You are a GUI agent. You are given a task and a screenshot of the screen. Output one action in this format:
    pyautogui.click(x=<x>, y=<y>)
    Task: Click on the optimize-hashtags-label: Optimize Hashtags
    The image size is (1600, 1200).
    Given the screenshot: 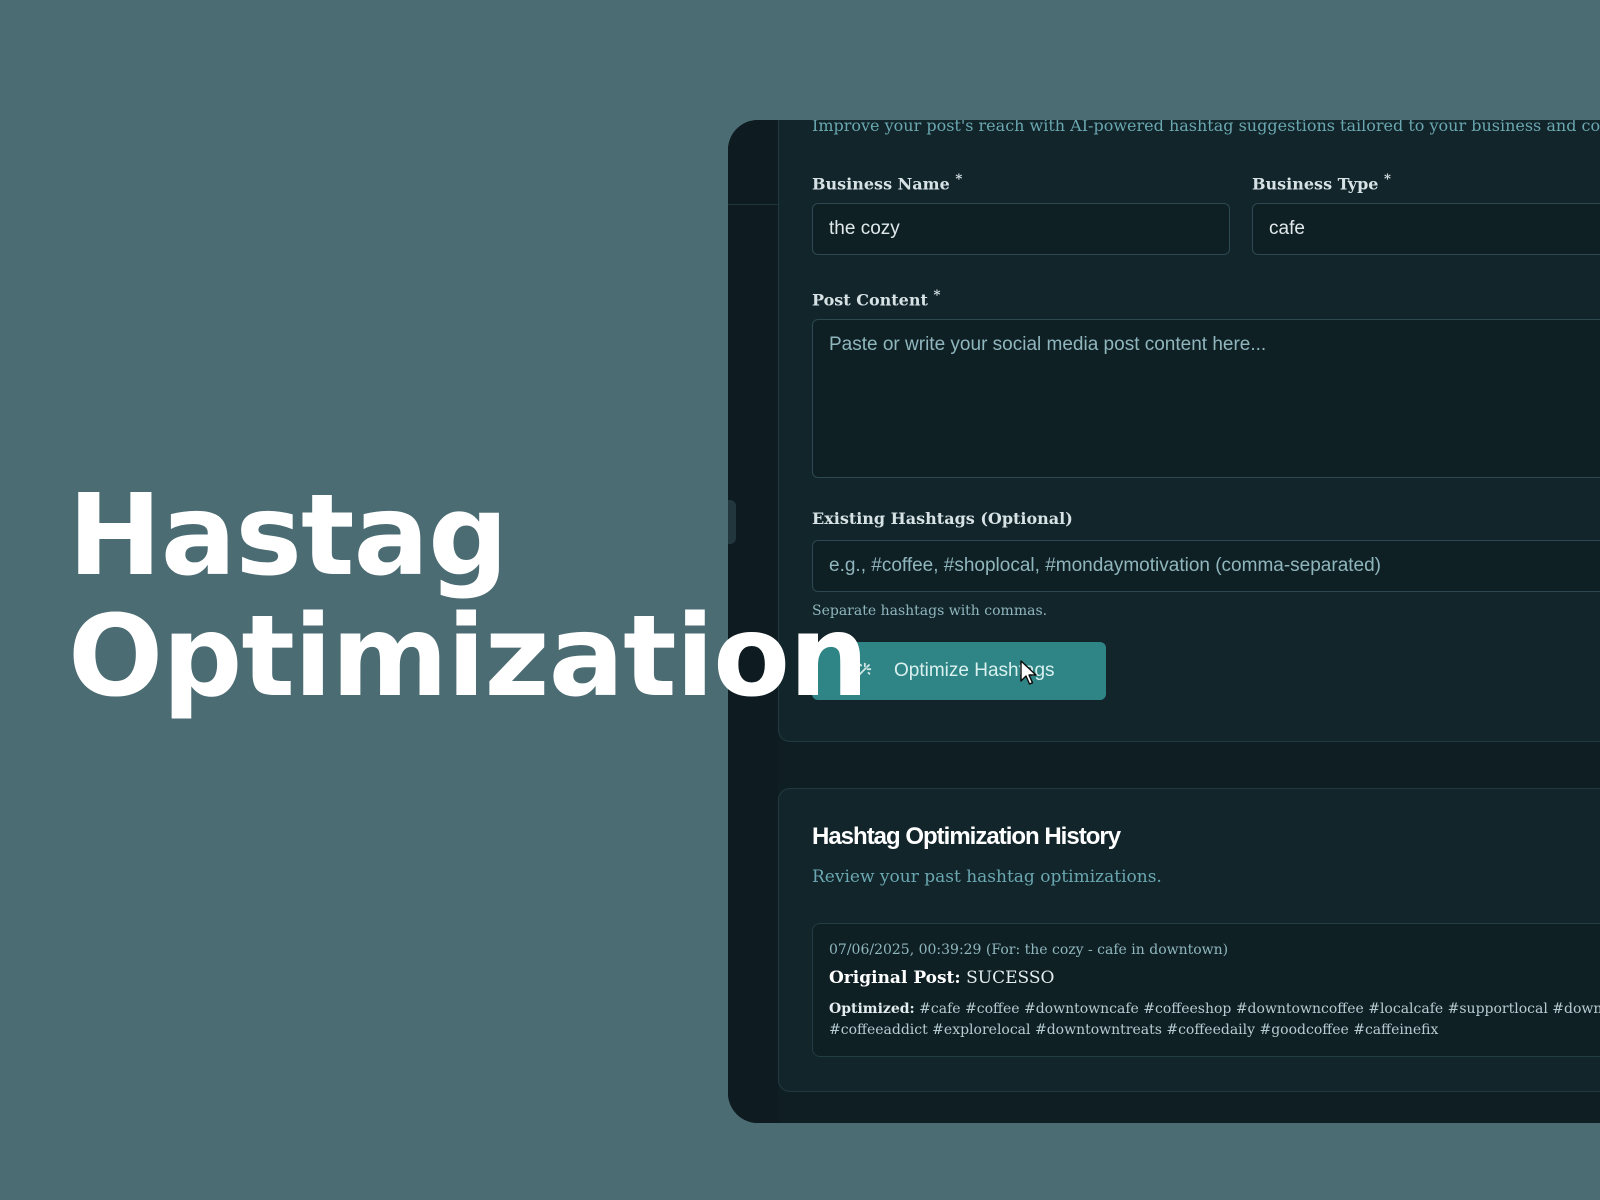 What is the action you would take?
    pyautogui.click(x=974, y=670)
    